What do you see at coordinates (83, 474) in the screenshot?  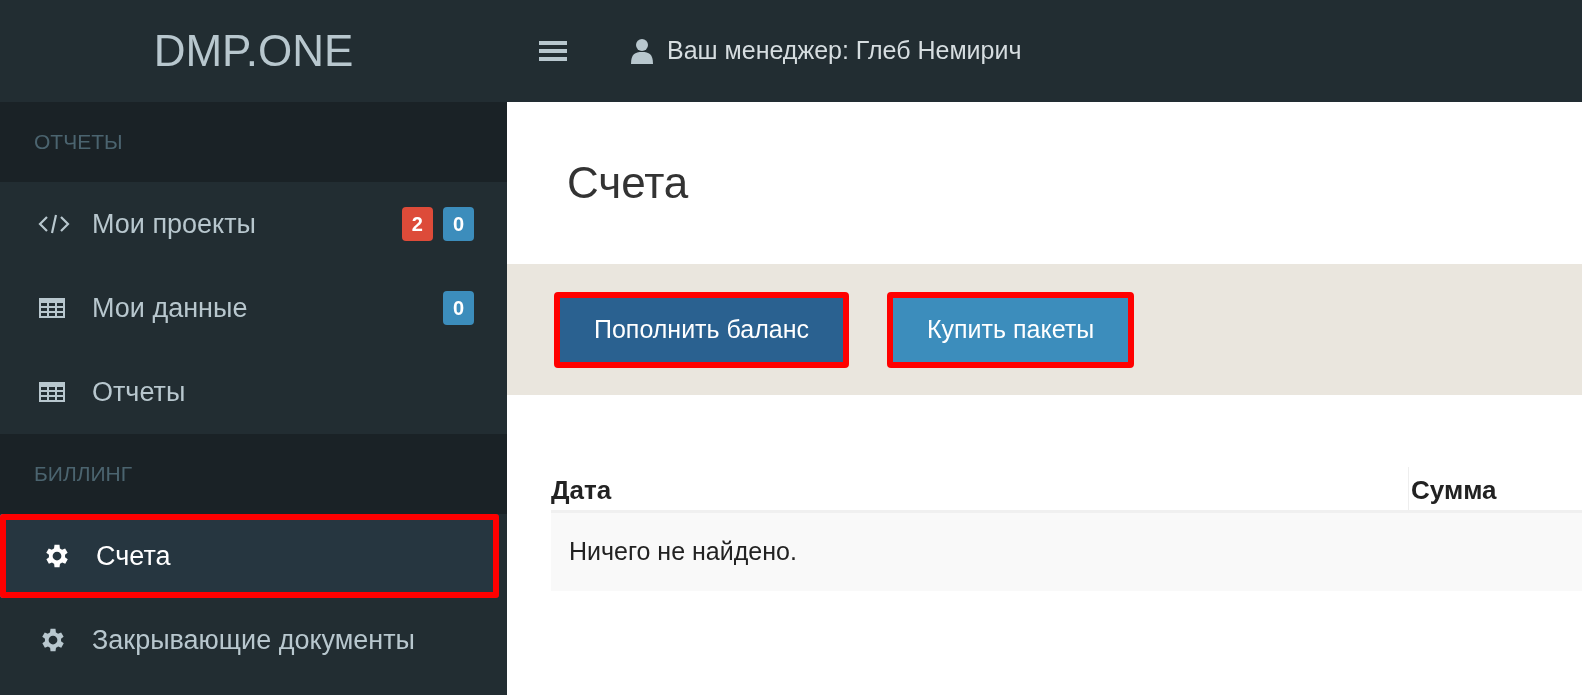 I see `section-header: БИЛЛИНГ` at bounding box center [83, 474].